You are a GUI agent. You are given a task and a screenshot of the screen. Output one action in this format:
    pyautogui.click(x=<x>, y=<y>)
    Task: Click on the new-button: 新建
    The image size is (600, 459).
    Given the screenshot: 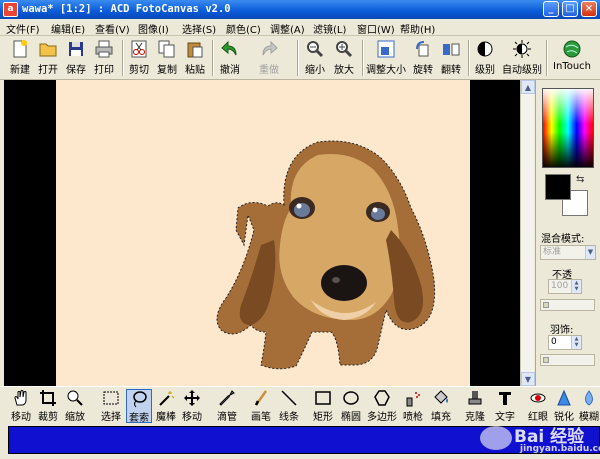 What is the action you would take?
    pyautogui.click(x=20, y=58)
    